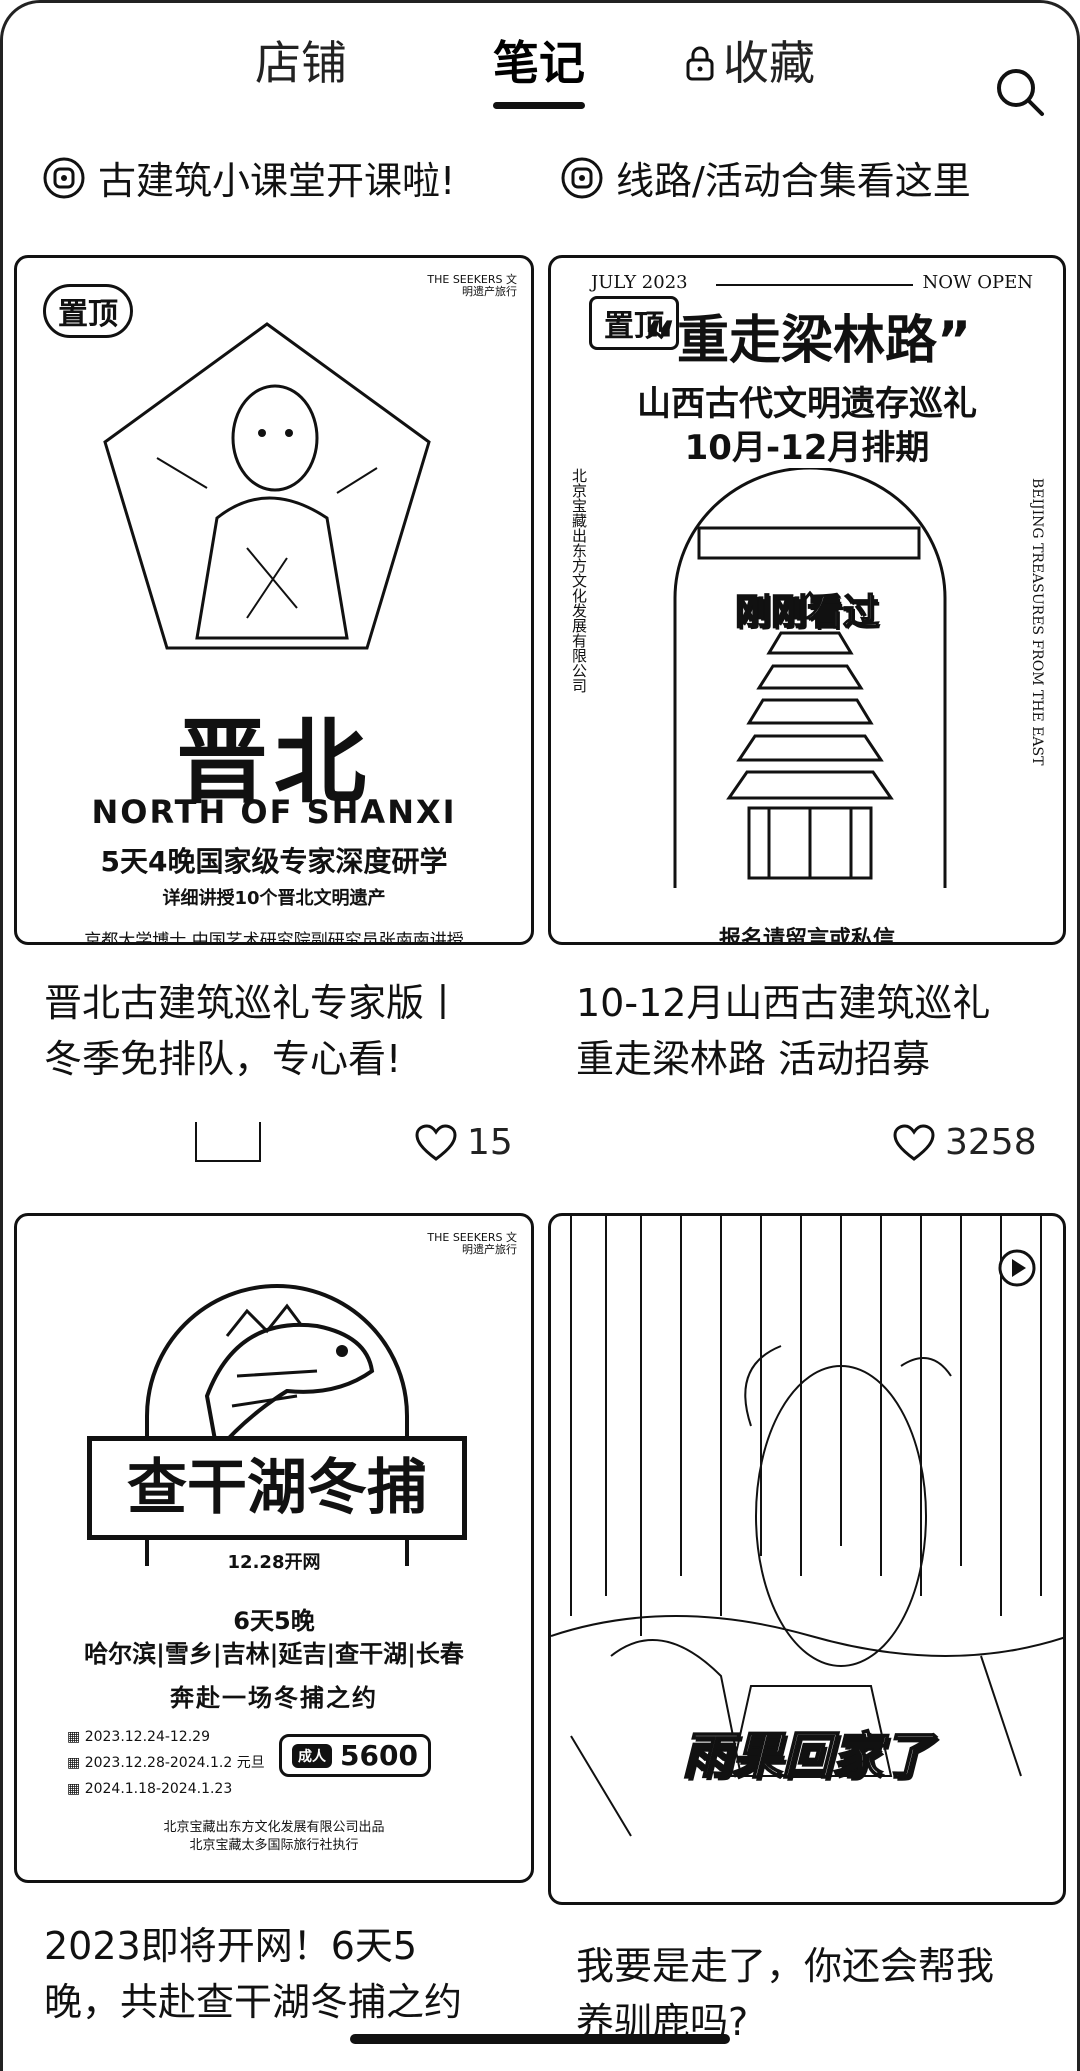 The width and height of the screenshot is (1080, 2071). What do you see at coordinates (978, 282) in the screenshot?
I see `cover-now-open: NOW OPEN` at bounding box center [978, 282].